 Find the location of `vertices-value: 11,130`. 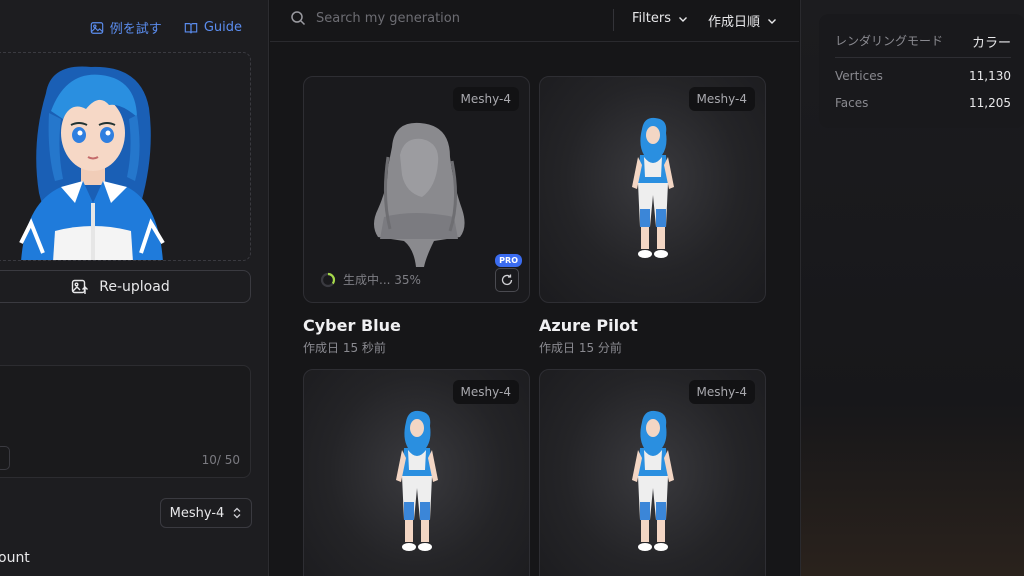

vertices-value: 11,130 is located at coordinates (990, 76).